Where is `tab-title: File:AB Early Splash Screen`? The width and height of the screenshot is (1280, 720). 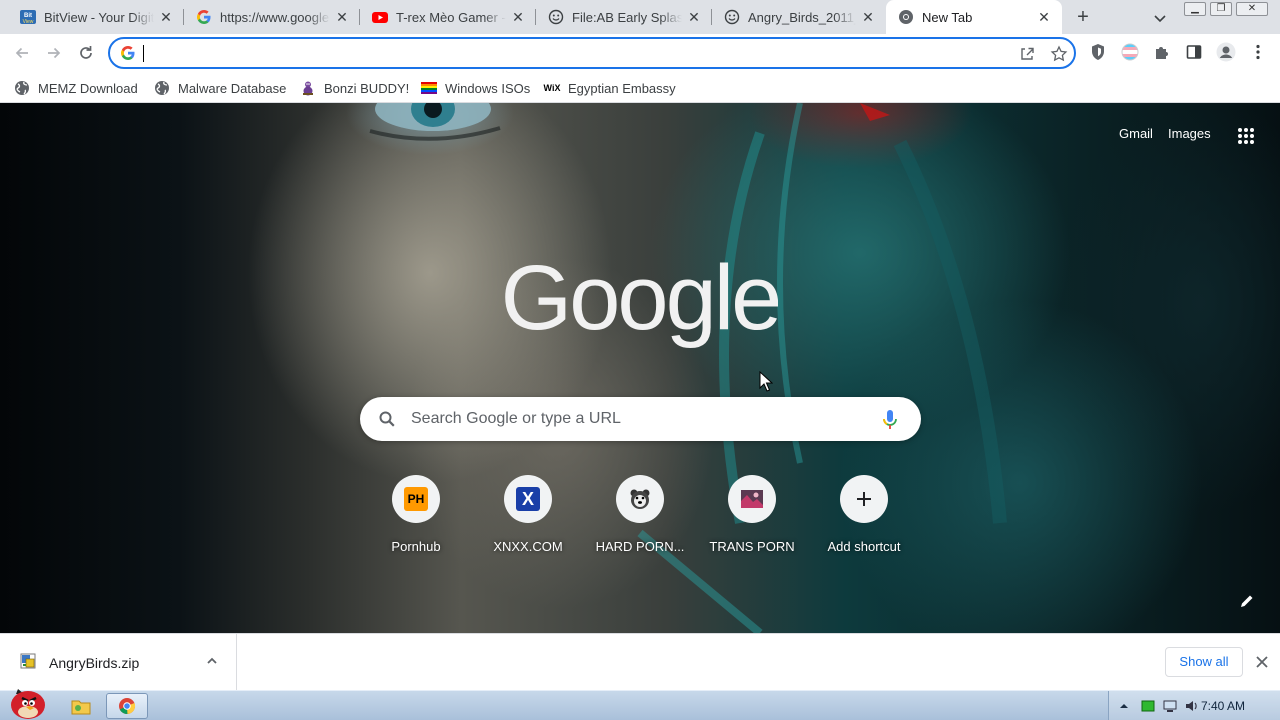
tab-title: File:AB Early Splash Screen is located at coordinates (627, 17).